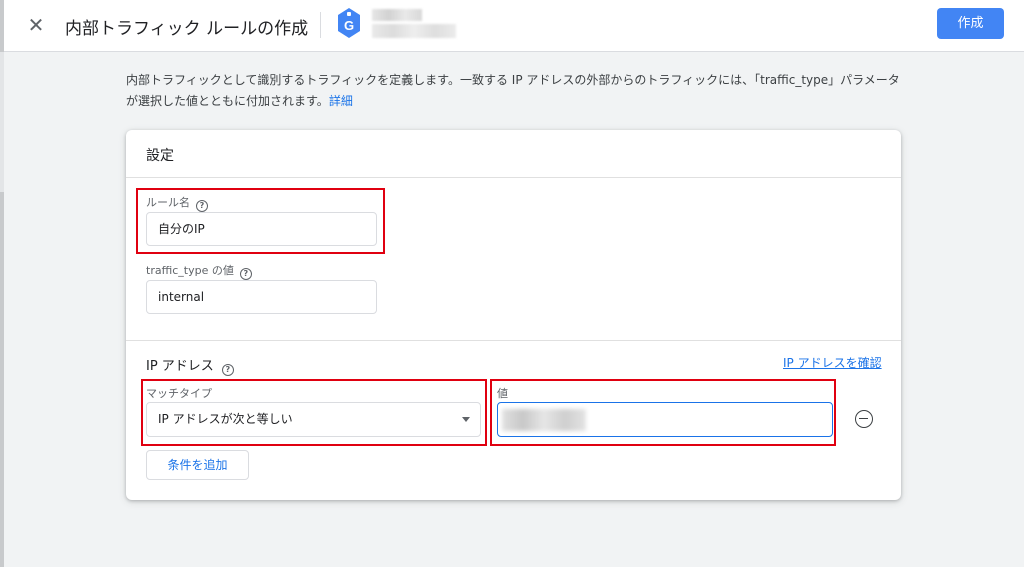 The image size is (1024, 567). What do you see at coordinates (187, 29) in the screenshot?
I see `page-title: 内部トラフィック ルールの作成` at bounding box center [187, 29].